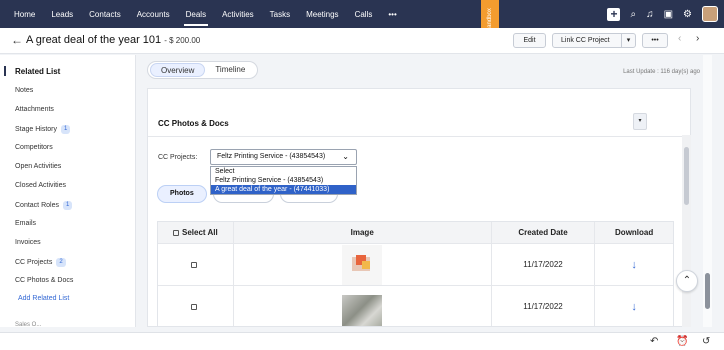 This screenshot has width=724, height=350. I want to click on panel-scrollbar-thumb, so click(686, 176).